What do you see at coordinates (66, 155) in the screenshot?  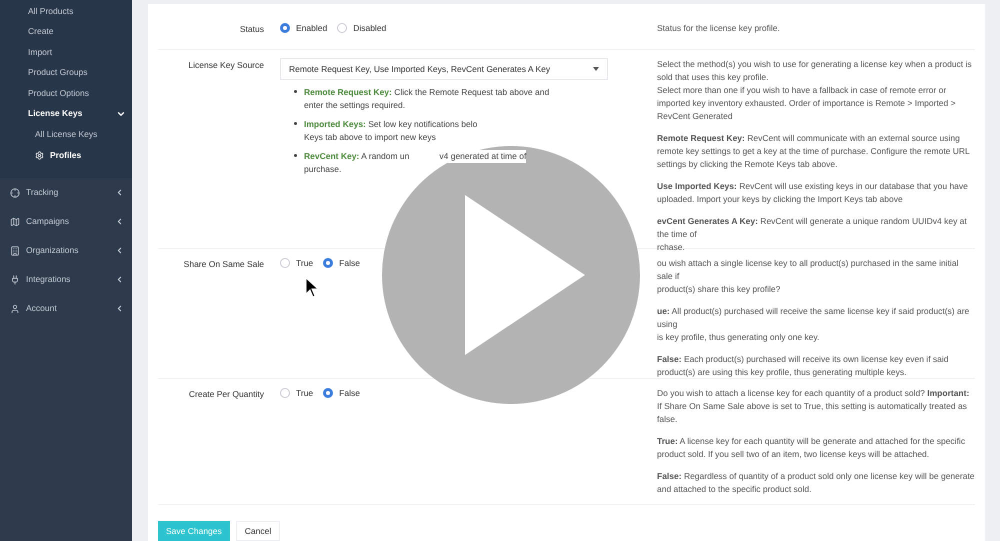 I see `sidebar-subitem: Profiles` at bounding box center [66, 155].